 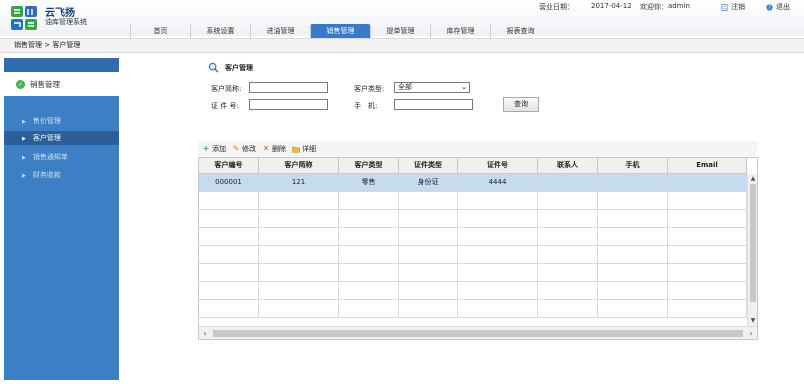 I want to click on add-label: 添加, so click(x=219, y=148).